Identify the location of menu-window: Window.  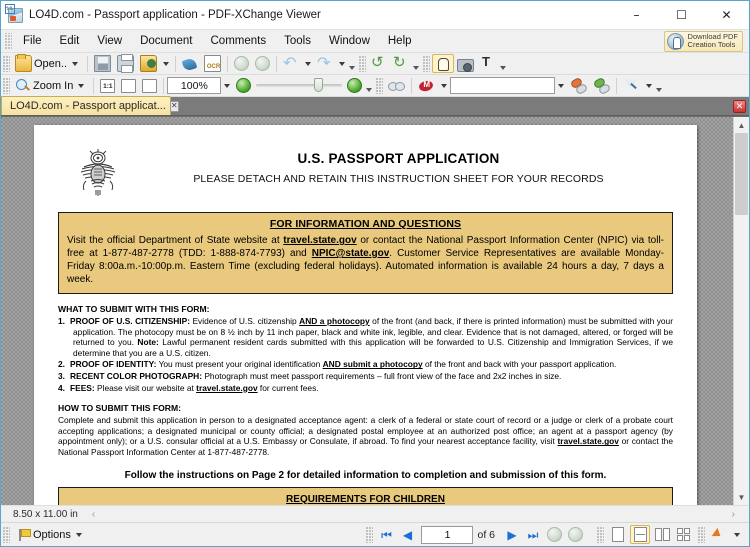
(349, 41).